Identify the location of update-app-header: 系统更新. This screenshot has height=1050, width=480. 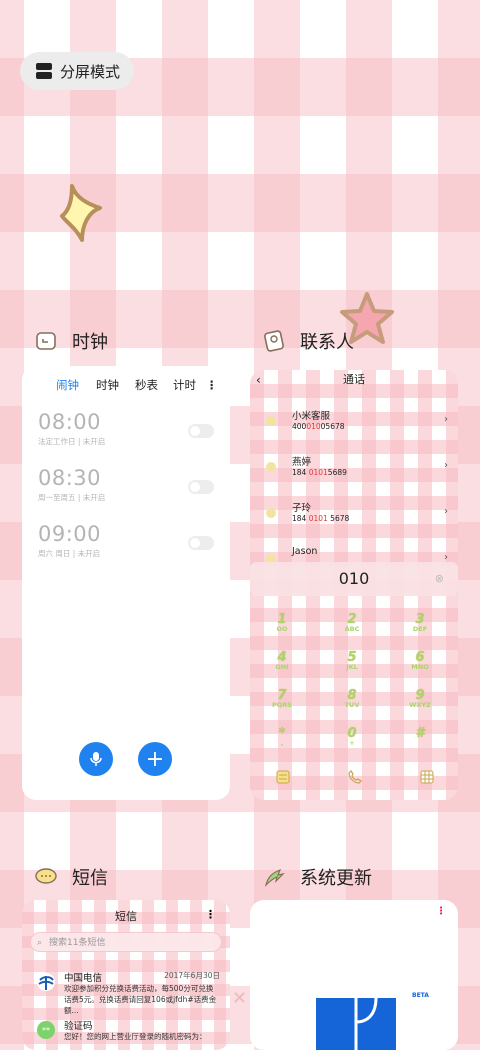
(317, 877).